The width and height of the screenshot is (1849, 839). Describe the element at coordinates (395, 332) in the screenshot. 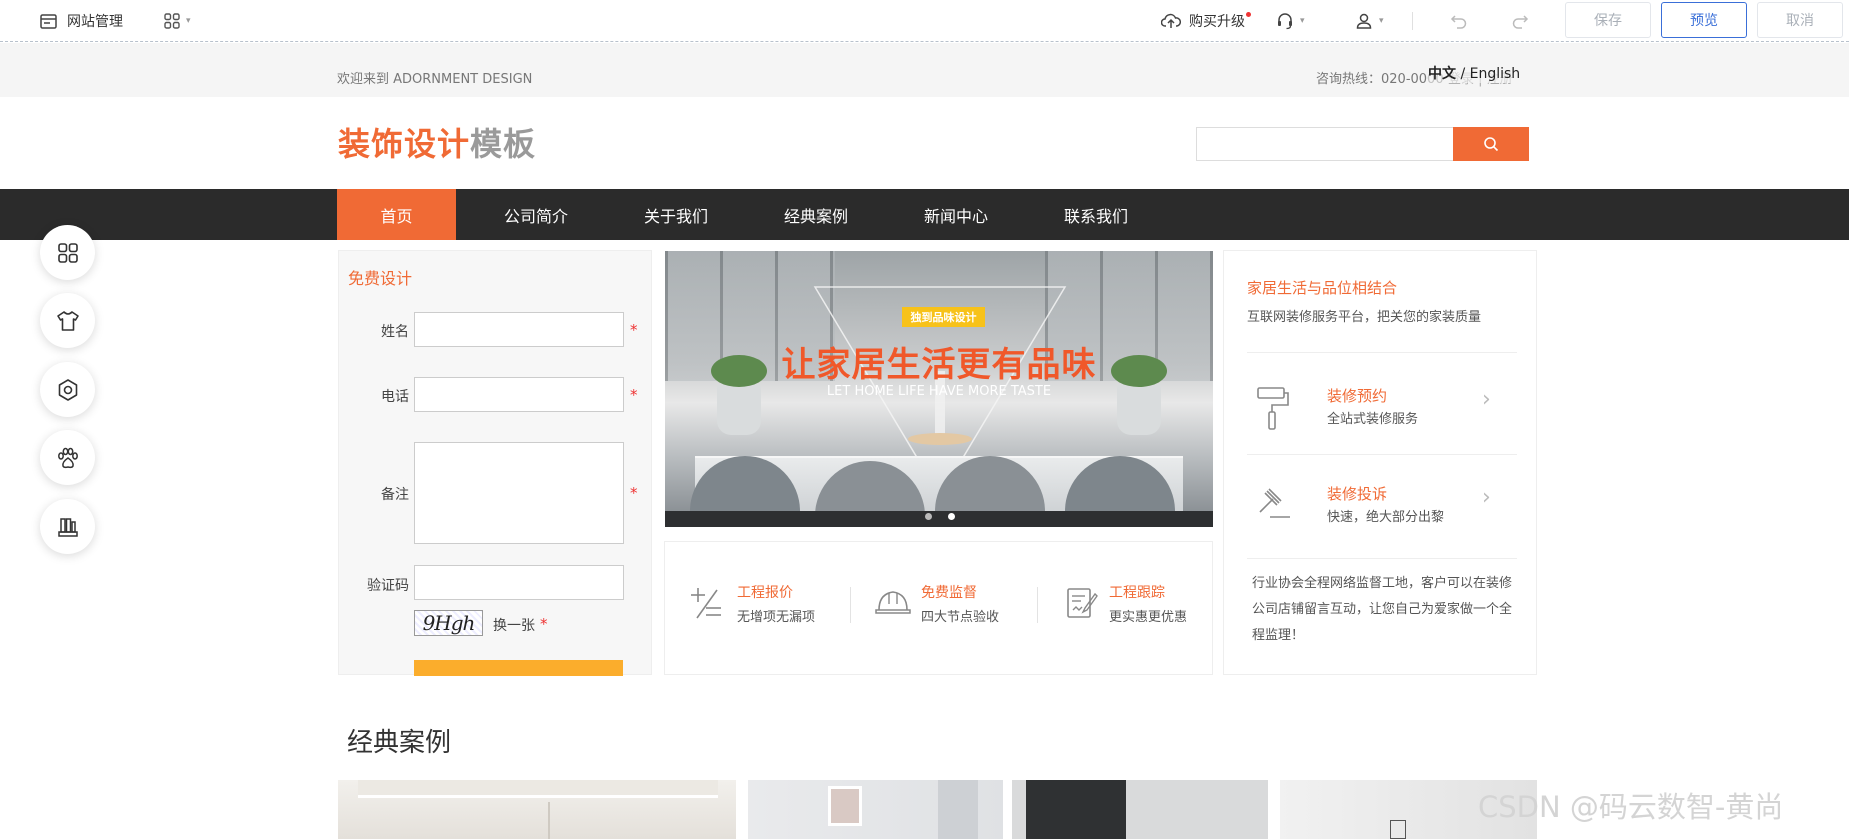

I see `name-label: 姓名` at that location.